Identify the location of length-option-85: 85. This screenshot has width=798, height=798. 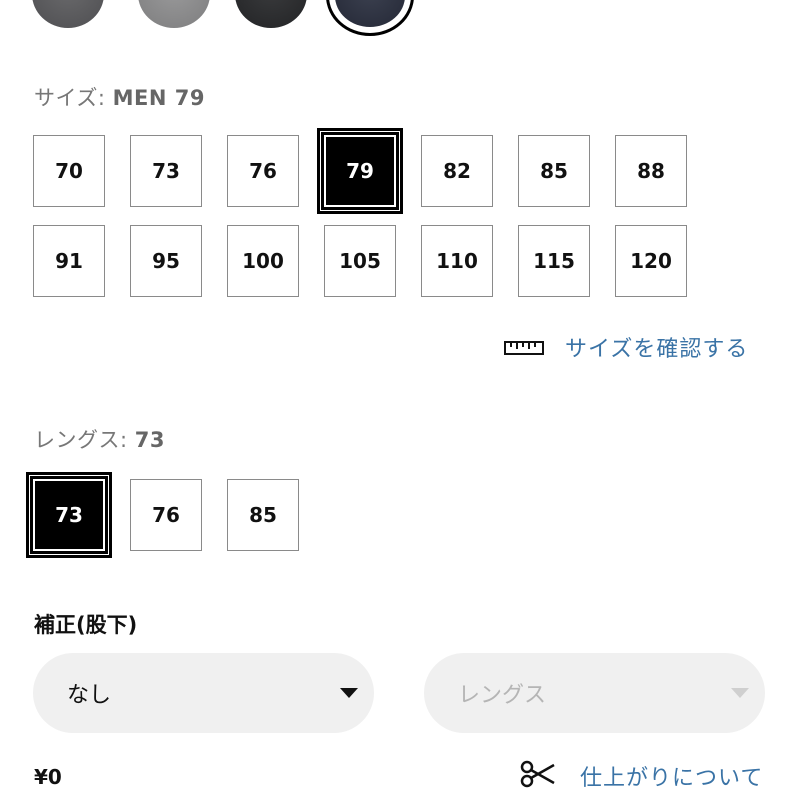
(263, 515).